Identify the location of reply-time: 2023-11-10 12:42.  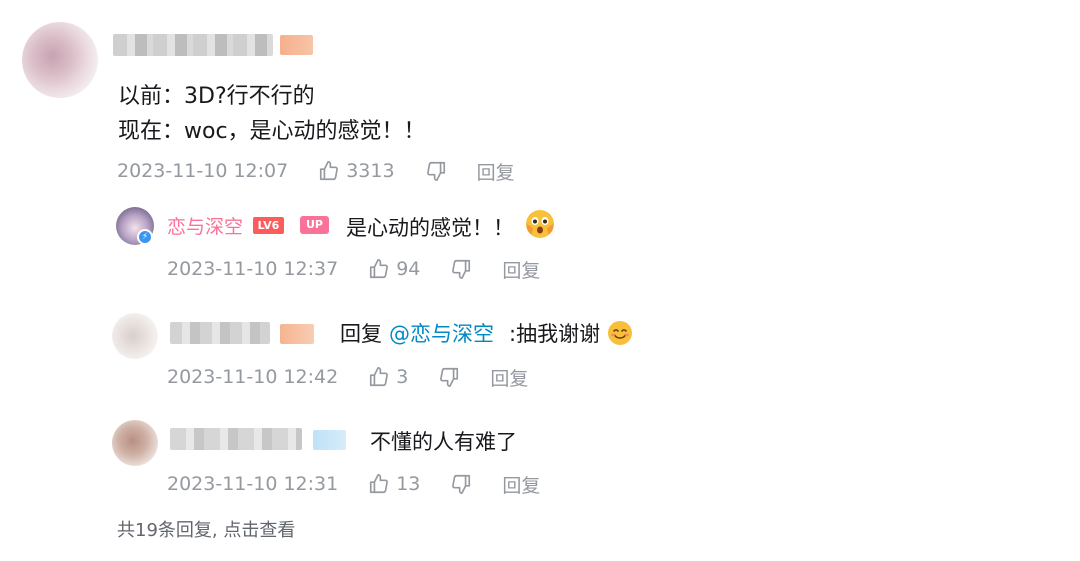
(253, 377).